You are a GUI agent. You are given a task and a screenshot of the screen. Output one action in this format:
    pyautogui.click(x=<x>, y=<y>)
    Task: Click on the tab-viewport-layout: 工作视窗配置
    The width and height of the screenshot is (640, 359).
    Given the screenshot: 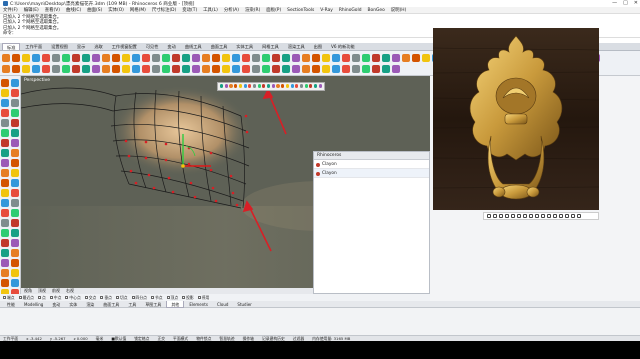 What is the action you would take?
    pyautogui.click(x=124, y=46)
    